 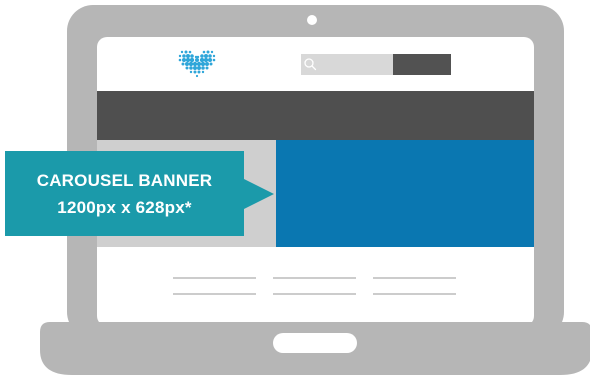 What do you see at coordinates (315, 115) in the screenshot?
I see `nav-bar` at bounding box center [315, 115].